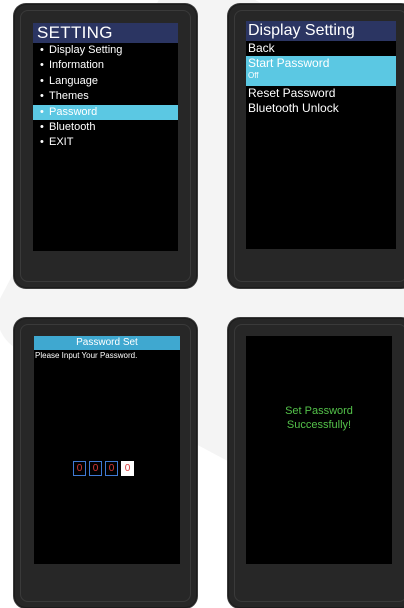  I want to click on menu-item-bluetooth: • Bluetooth, so click(105, 127).